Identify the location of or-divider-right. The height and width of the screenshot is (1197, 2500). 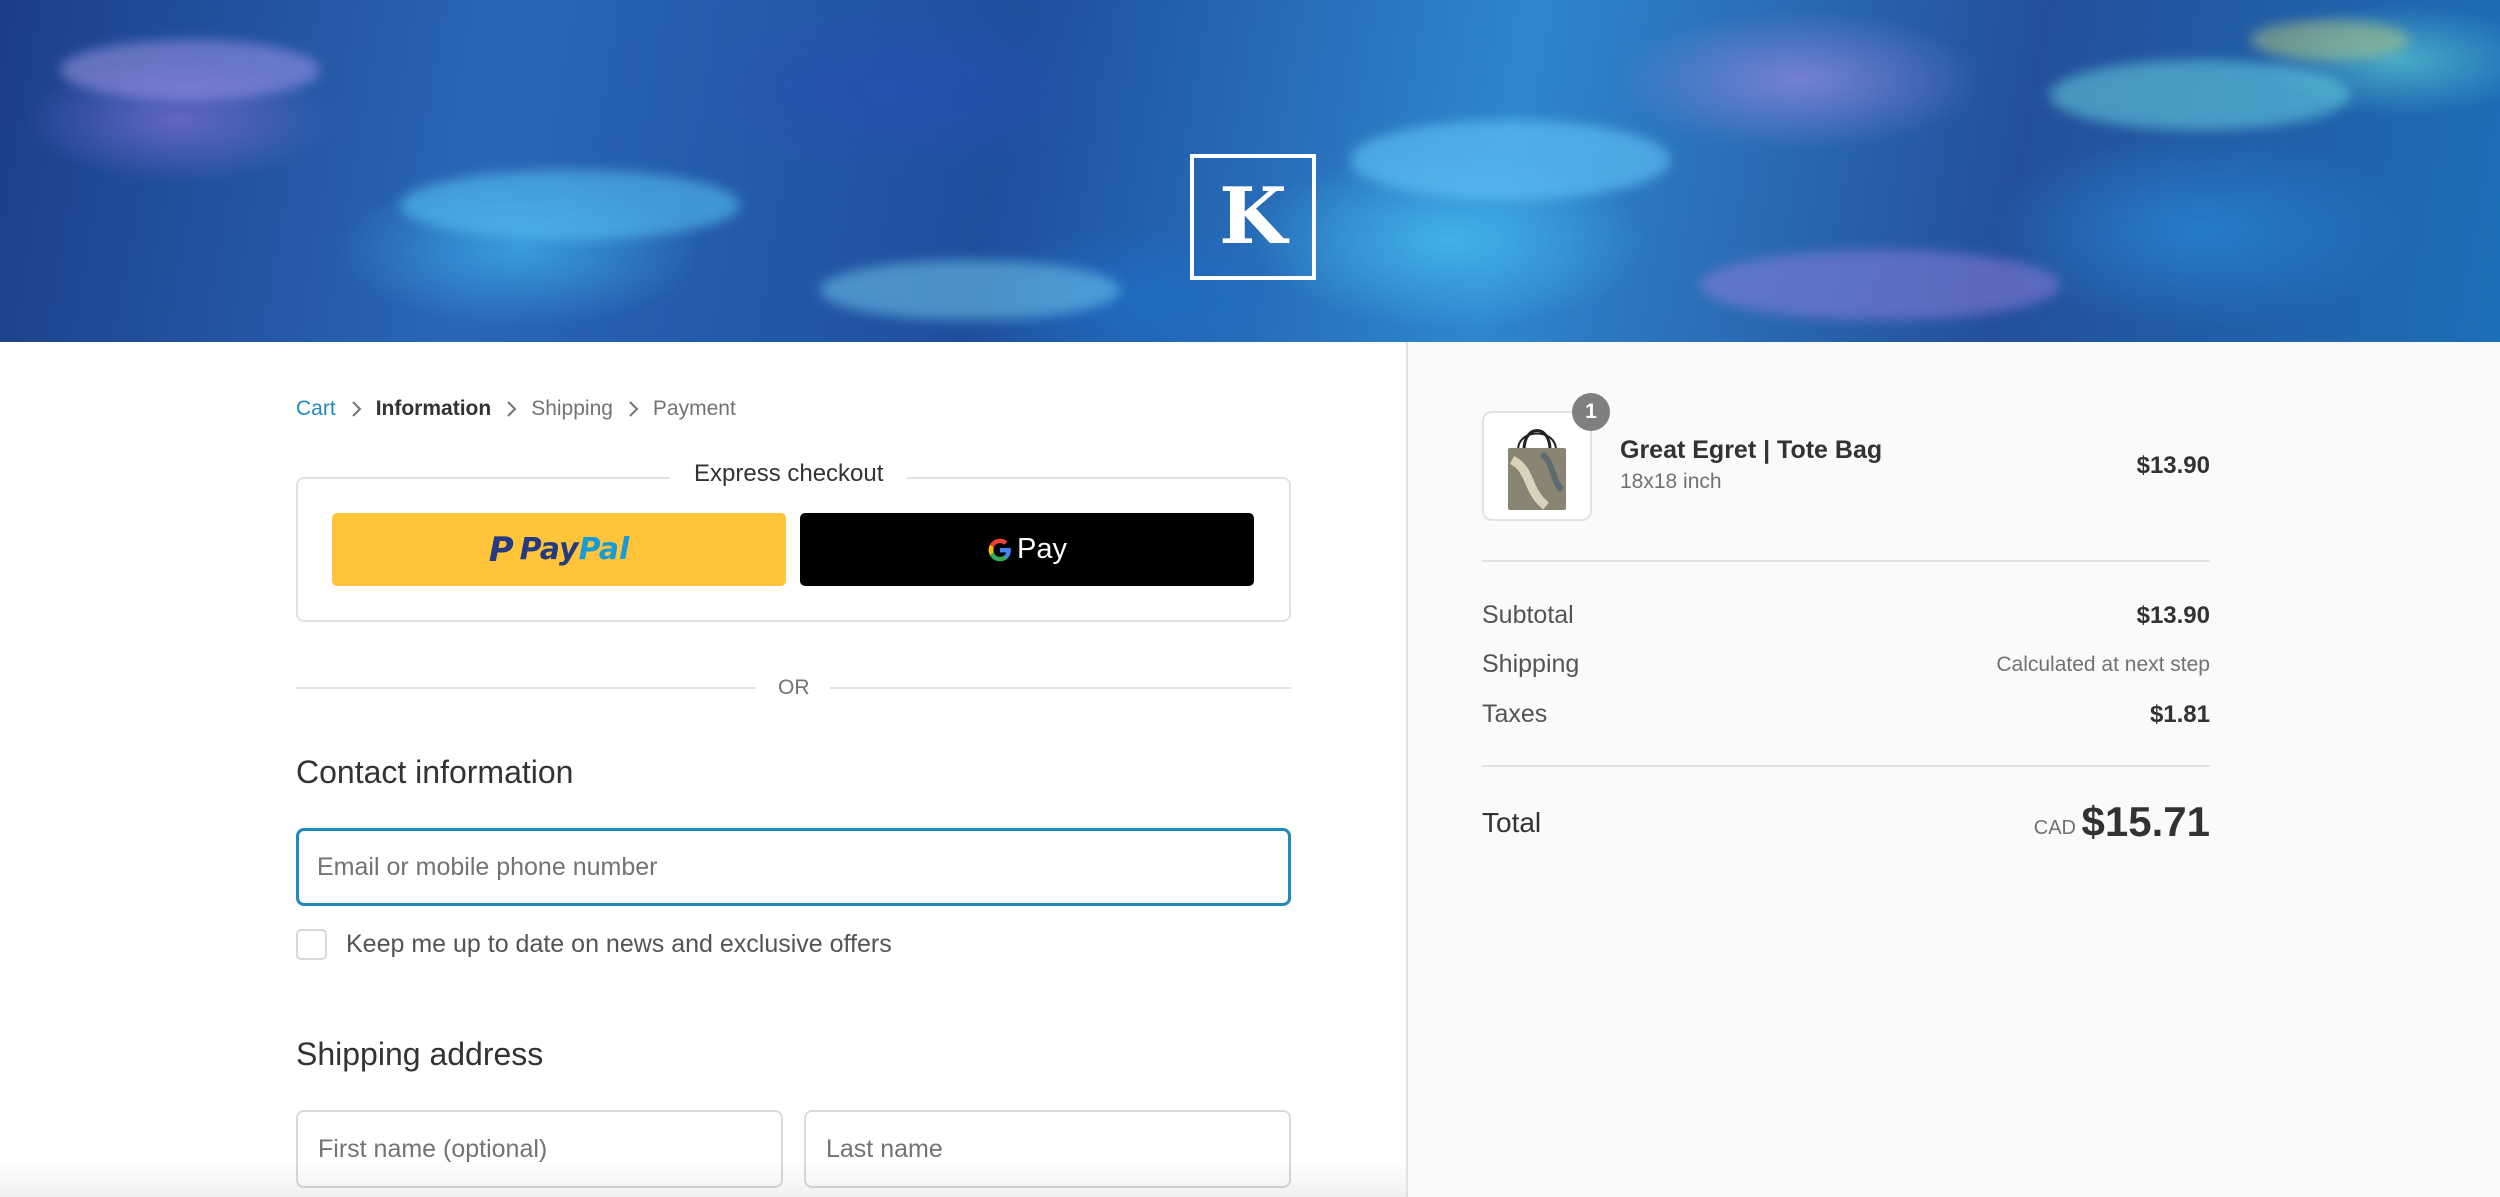
(1060, 688).